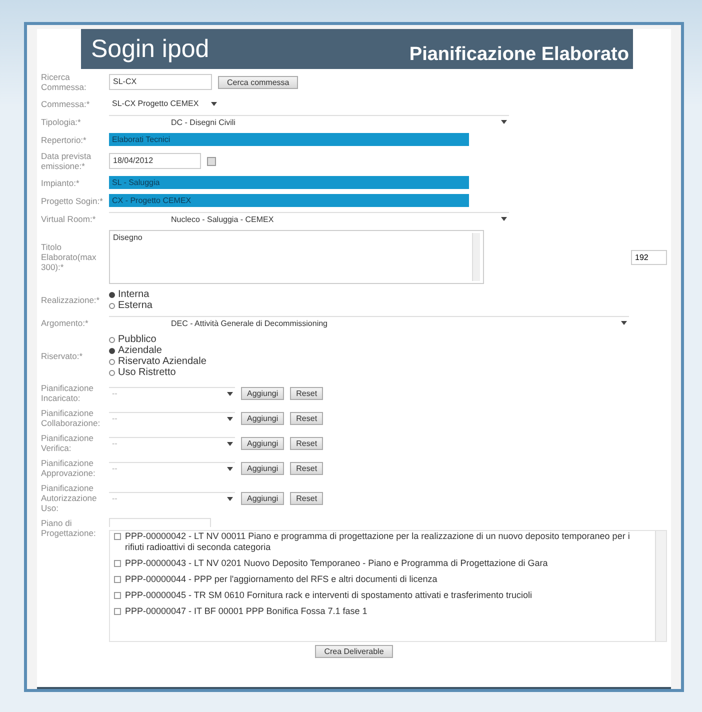 The height and width of the screenshot is (712, 702). I want to click on plan-item: PPP-00000043 - LT NV 0201 Nuovo Deposito Temporaneo - Piano e Programma di Progettazione di Gara, so click(336, 563).